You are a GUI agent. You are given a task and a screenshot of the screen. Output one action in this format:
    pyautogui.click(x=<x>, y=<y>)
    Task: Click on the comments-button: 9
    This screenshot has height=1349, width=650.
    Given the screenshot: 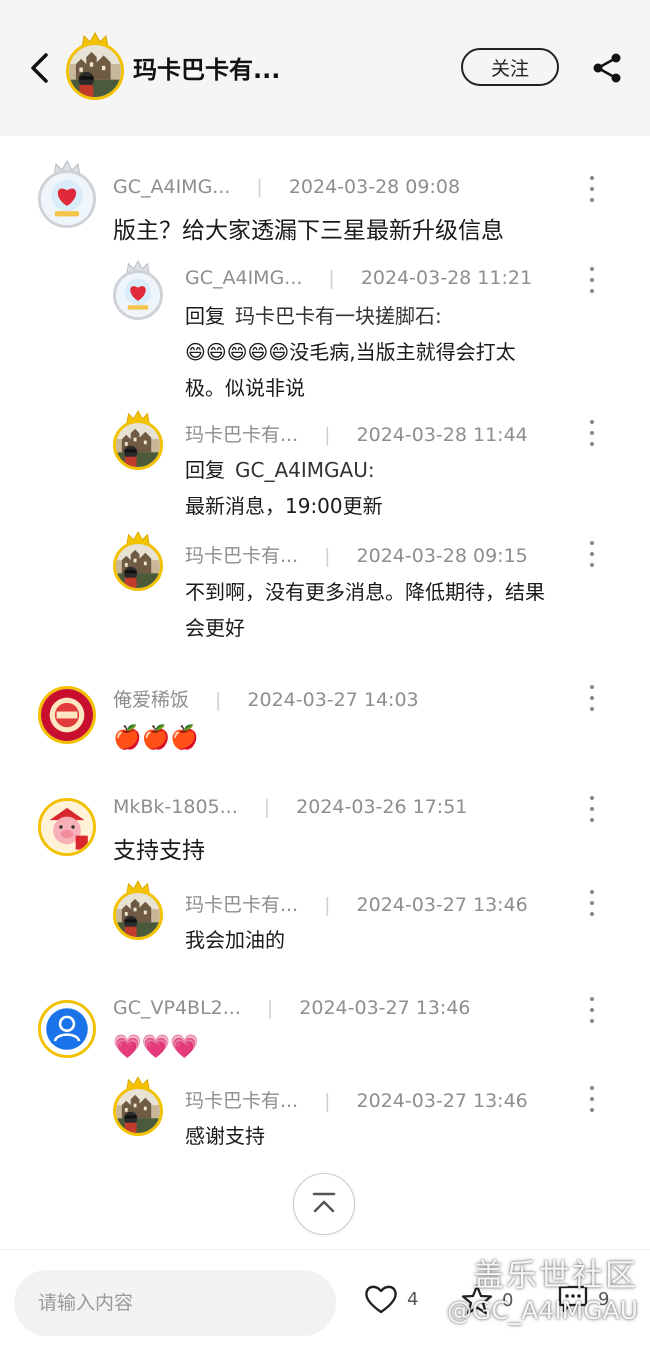 What is the action you would take?
    pyautogui.click(x=582, y=1299)
    